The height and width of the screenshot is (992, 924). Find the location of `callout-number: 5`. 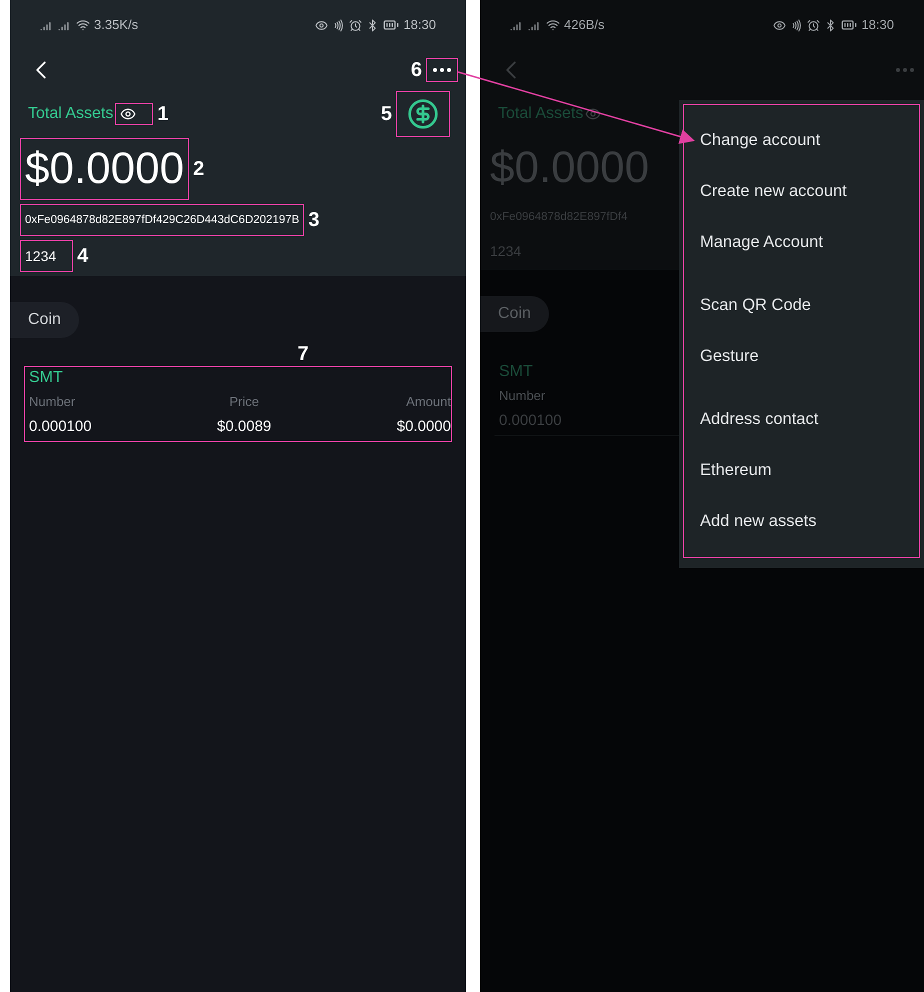

callout-number: 5 is located at coordinates (386, 114).